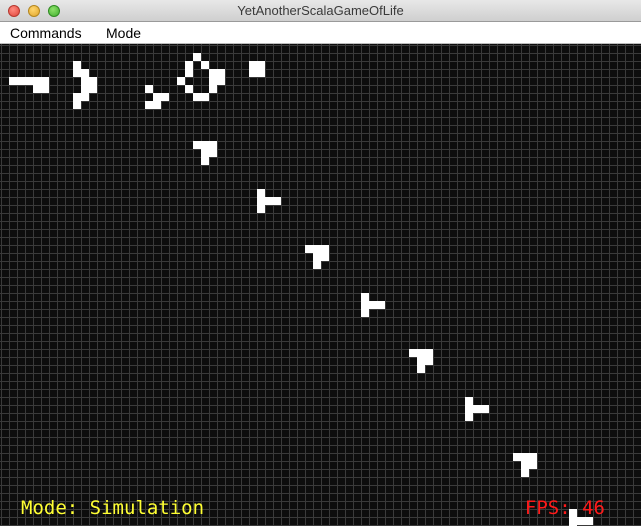  What do you see at coordinates (113, 508) in the screenshot?
I see `mode-status-label: Mode: Simulation` at bounding box center [113, 508].